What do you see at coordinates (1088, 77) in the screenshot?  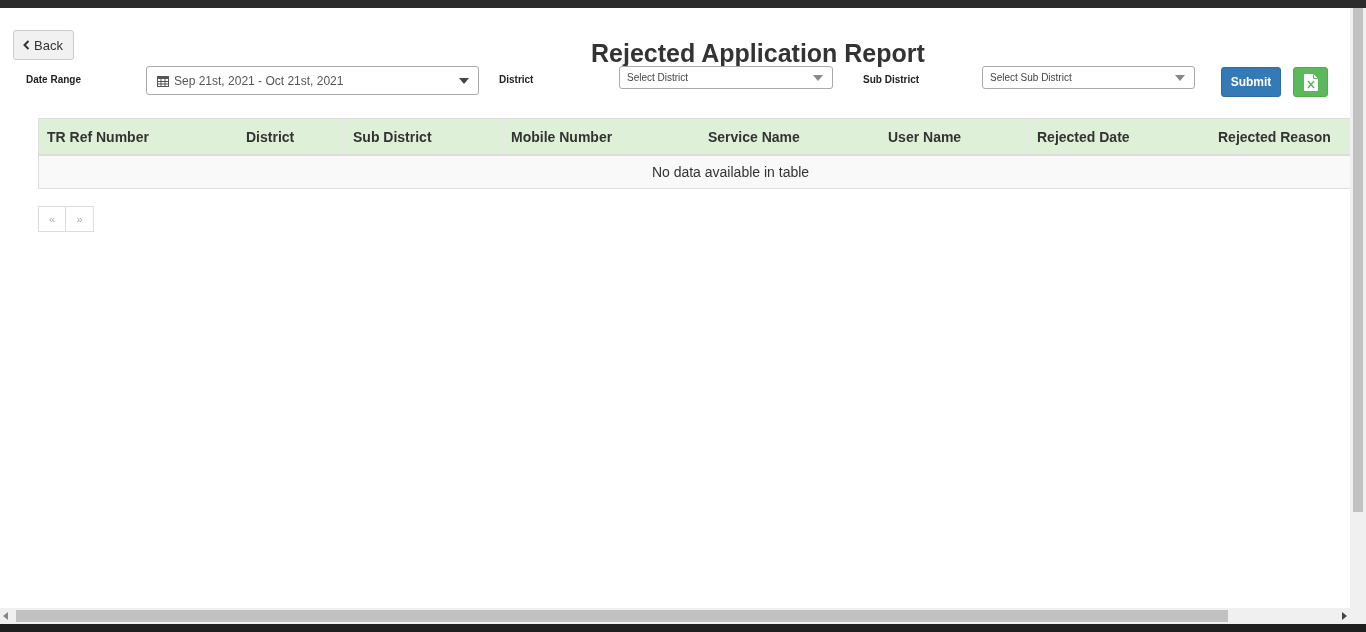 I see `select-dropdown: Select Sub District` at bounding box center [1088, 77].